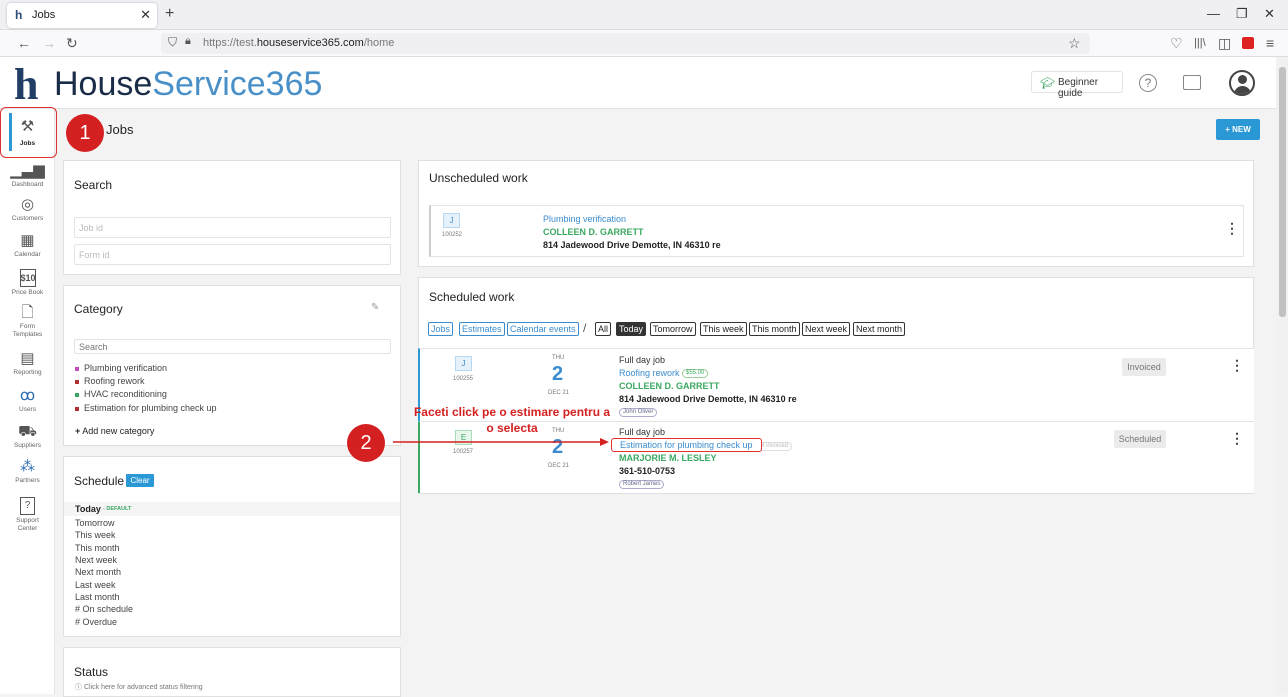 Image resolution: width=1288 pixels, height=697 pixels. What do you see at coordinates (24, 43) in the screenshot?
I see `back-icon: ←` at bounding box center [24, 43].